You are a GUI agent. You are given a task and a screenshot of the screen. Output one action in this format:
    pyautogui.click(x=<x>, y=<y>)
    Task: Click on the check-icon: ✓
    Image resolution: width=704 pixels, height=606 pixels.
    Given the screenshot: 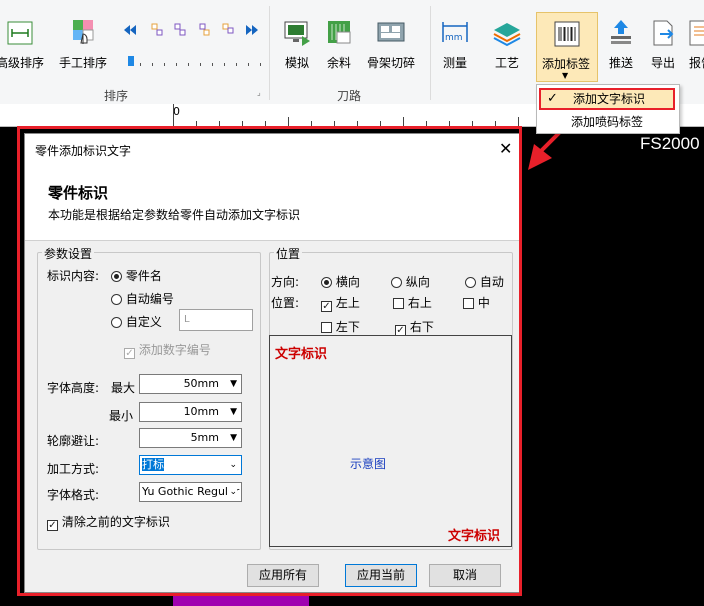 What is the action you would take?
    pyautogui.click(x=552, y=98)
    